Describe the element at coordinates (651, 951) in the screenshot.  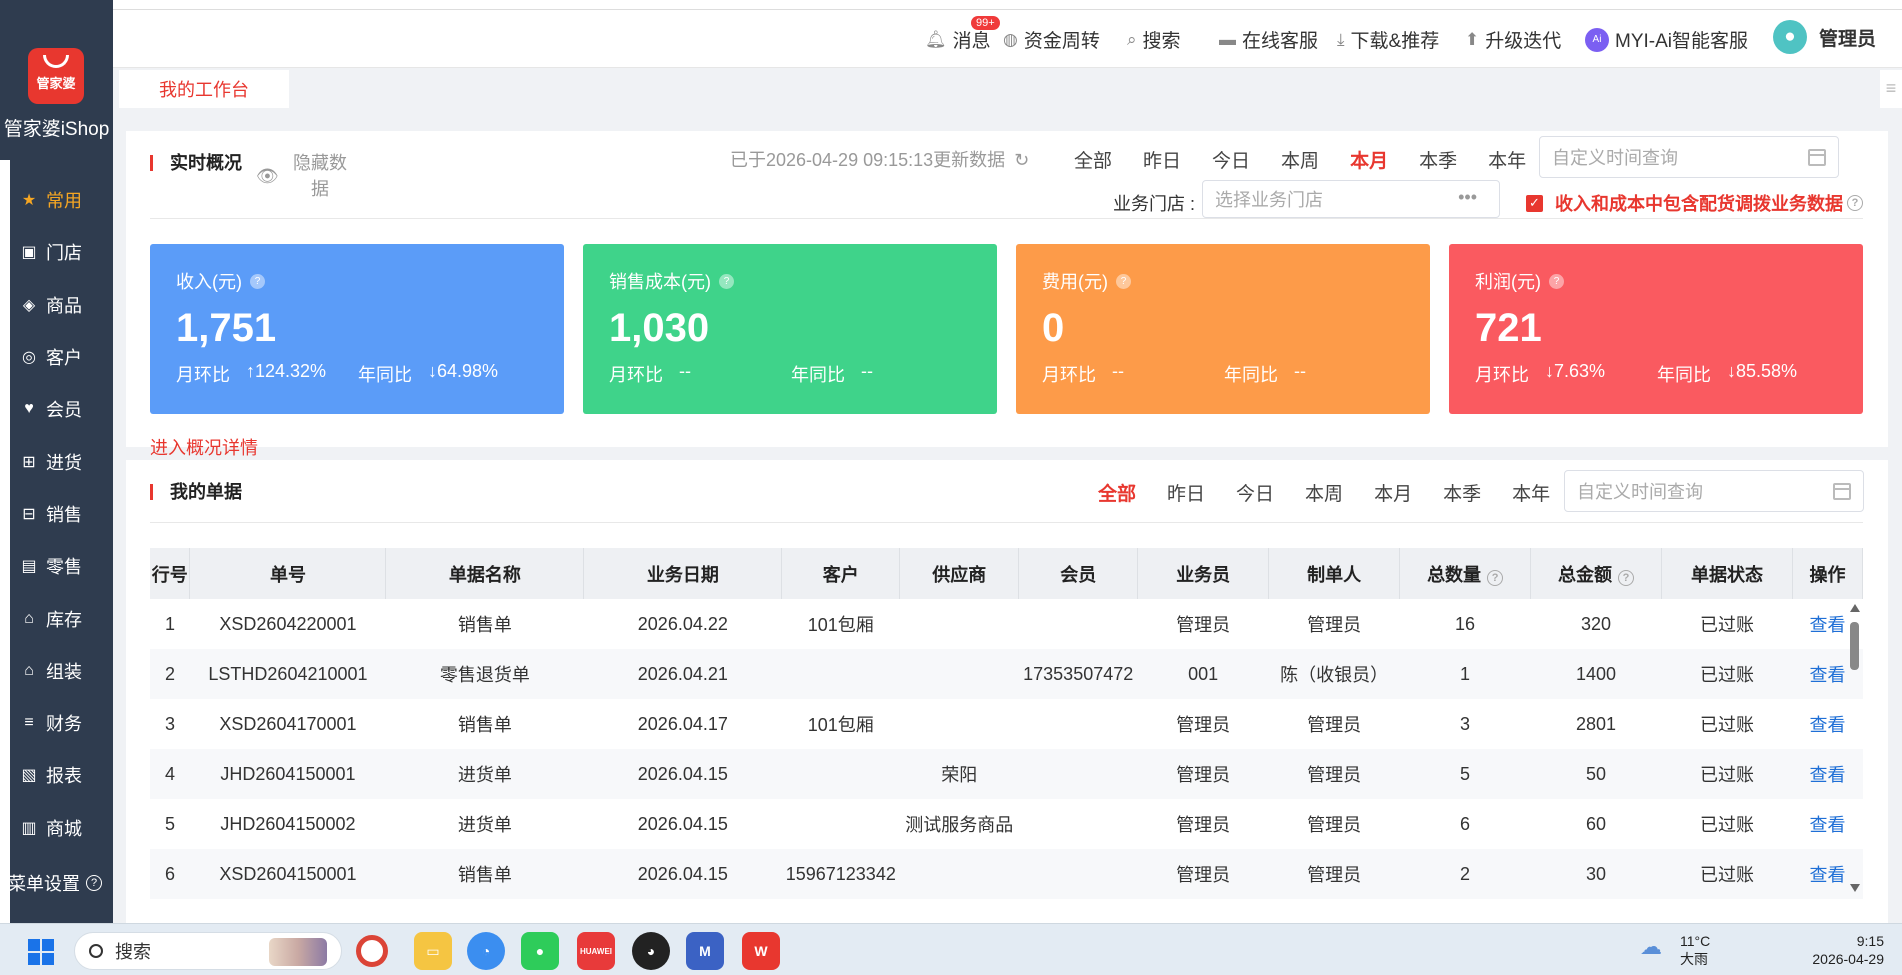
I see `qq-icon: ◕` at that location.